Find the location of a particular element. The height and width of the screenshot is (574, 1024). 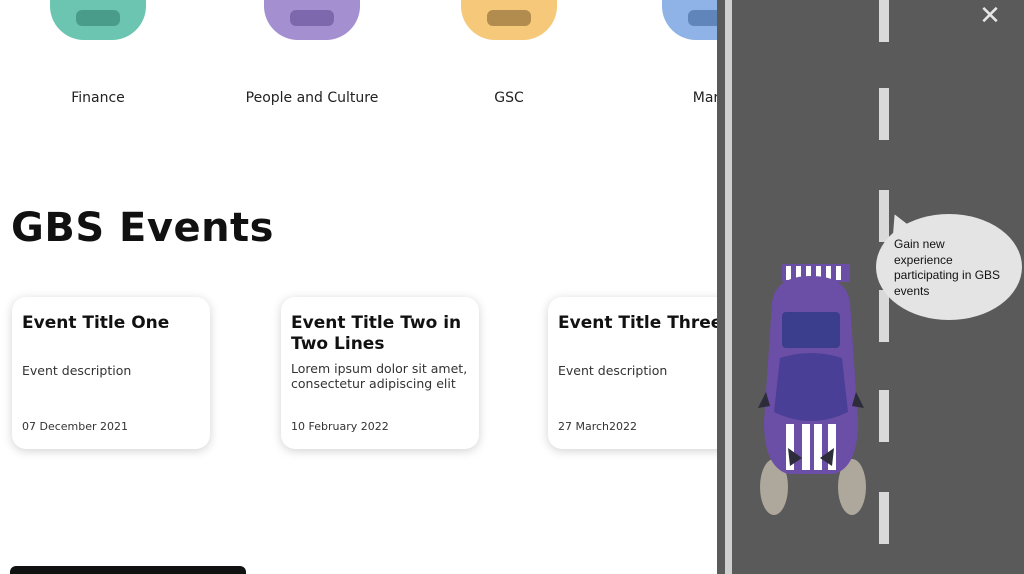

event-date: 07 December 2021 is located at coordinates (75, 426).